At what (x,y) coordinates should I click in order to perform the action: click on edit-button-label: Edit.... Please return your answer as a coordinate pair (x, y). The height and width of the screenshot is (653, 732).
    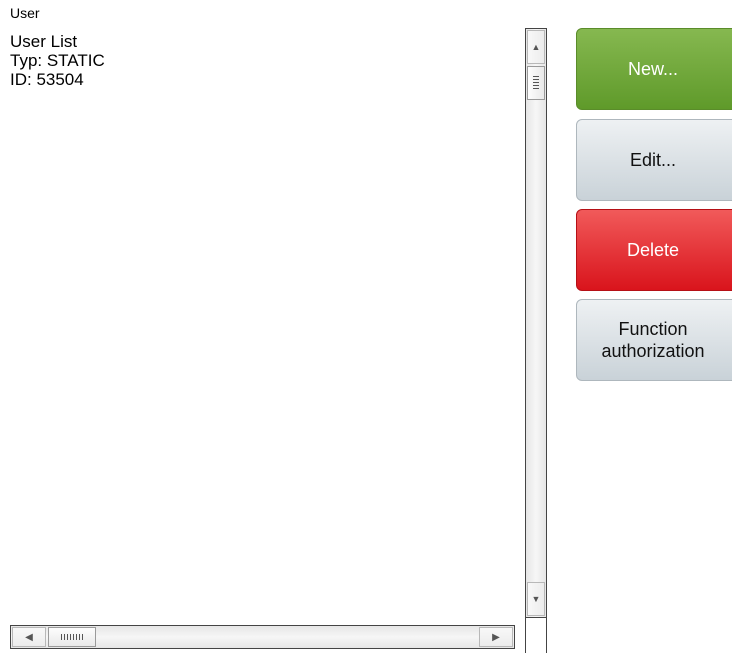
    Looking at the image, I should click on (653, 160).